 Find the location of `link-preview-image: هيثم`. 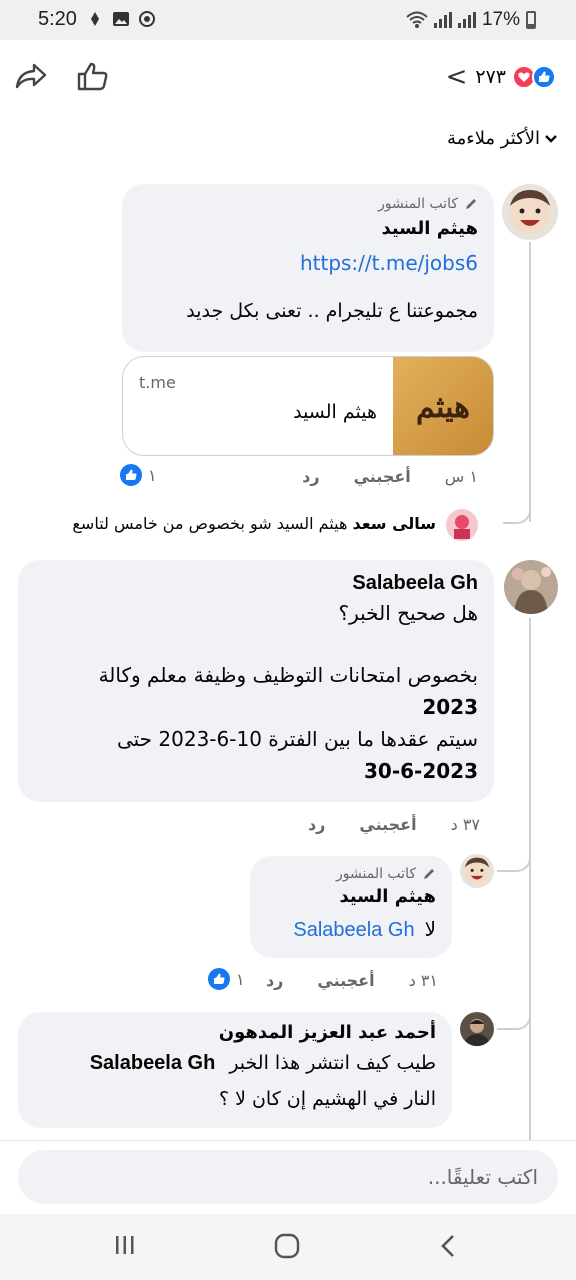

link-preview-image: هيثم is located at coordinates (443, 406).